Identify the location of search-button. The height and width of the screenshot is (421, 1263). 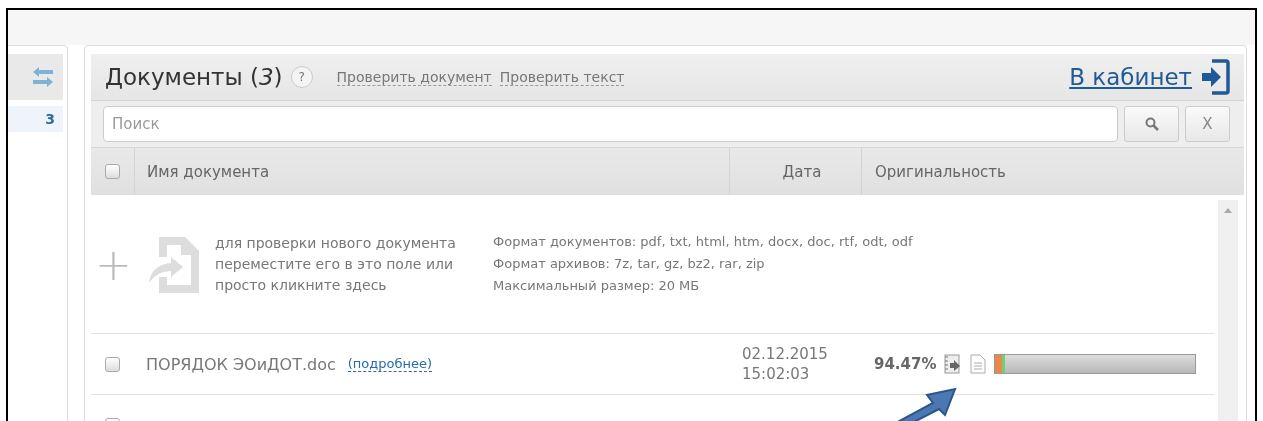
(1151, 124).